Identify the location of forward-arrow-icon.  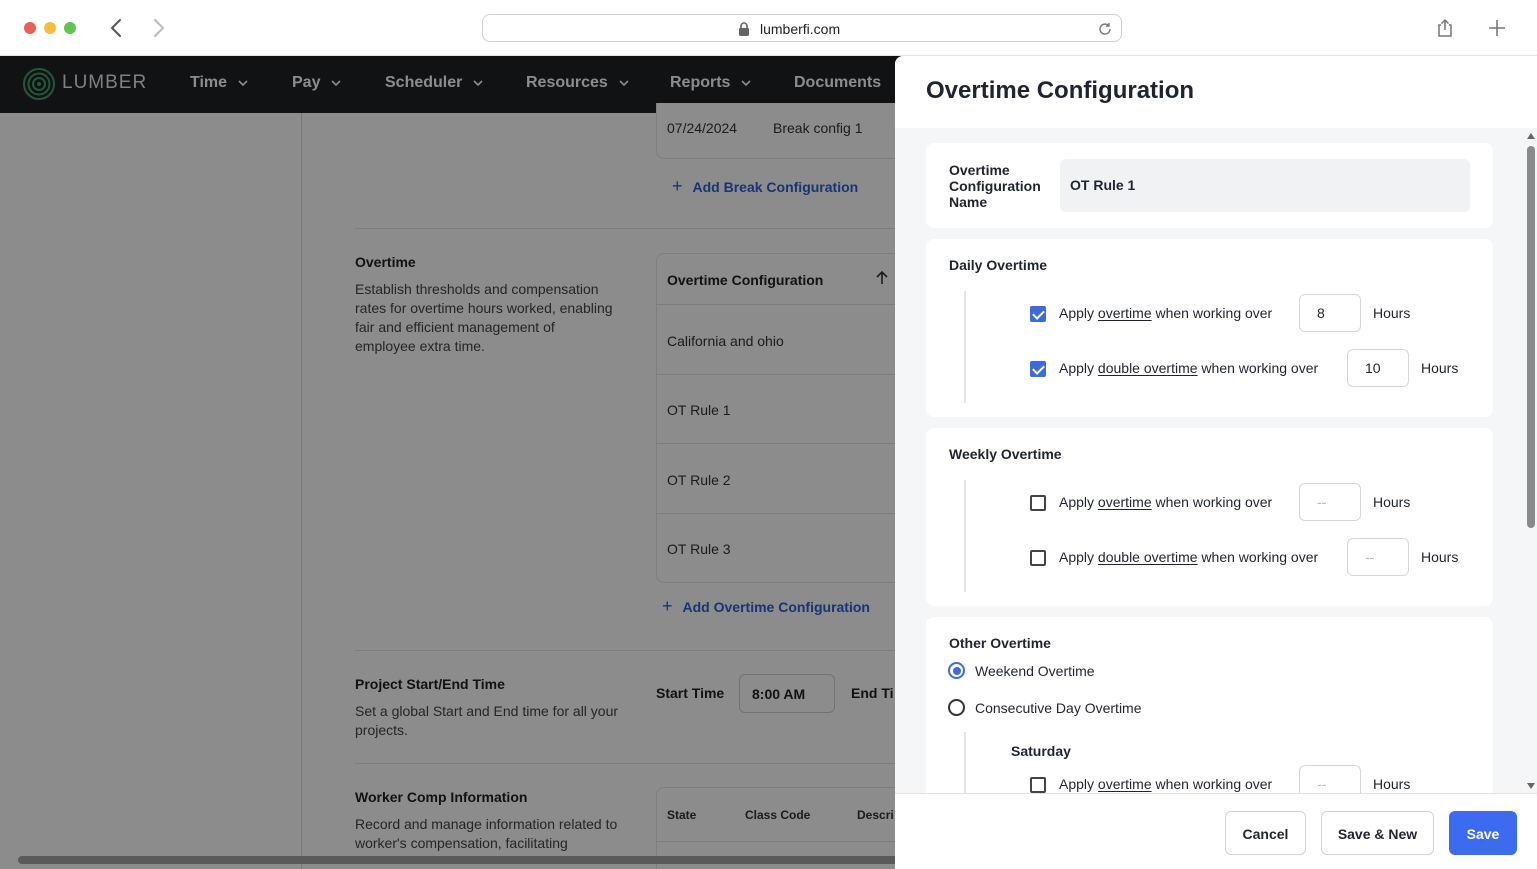
(159, 28).